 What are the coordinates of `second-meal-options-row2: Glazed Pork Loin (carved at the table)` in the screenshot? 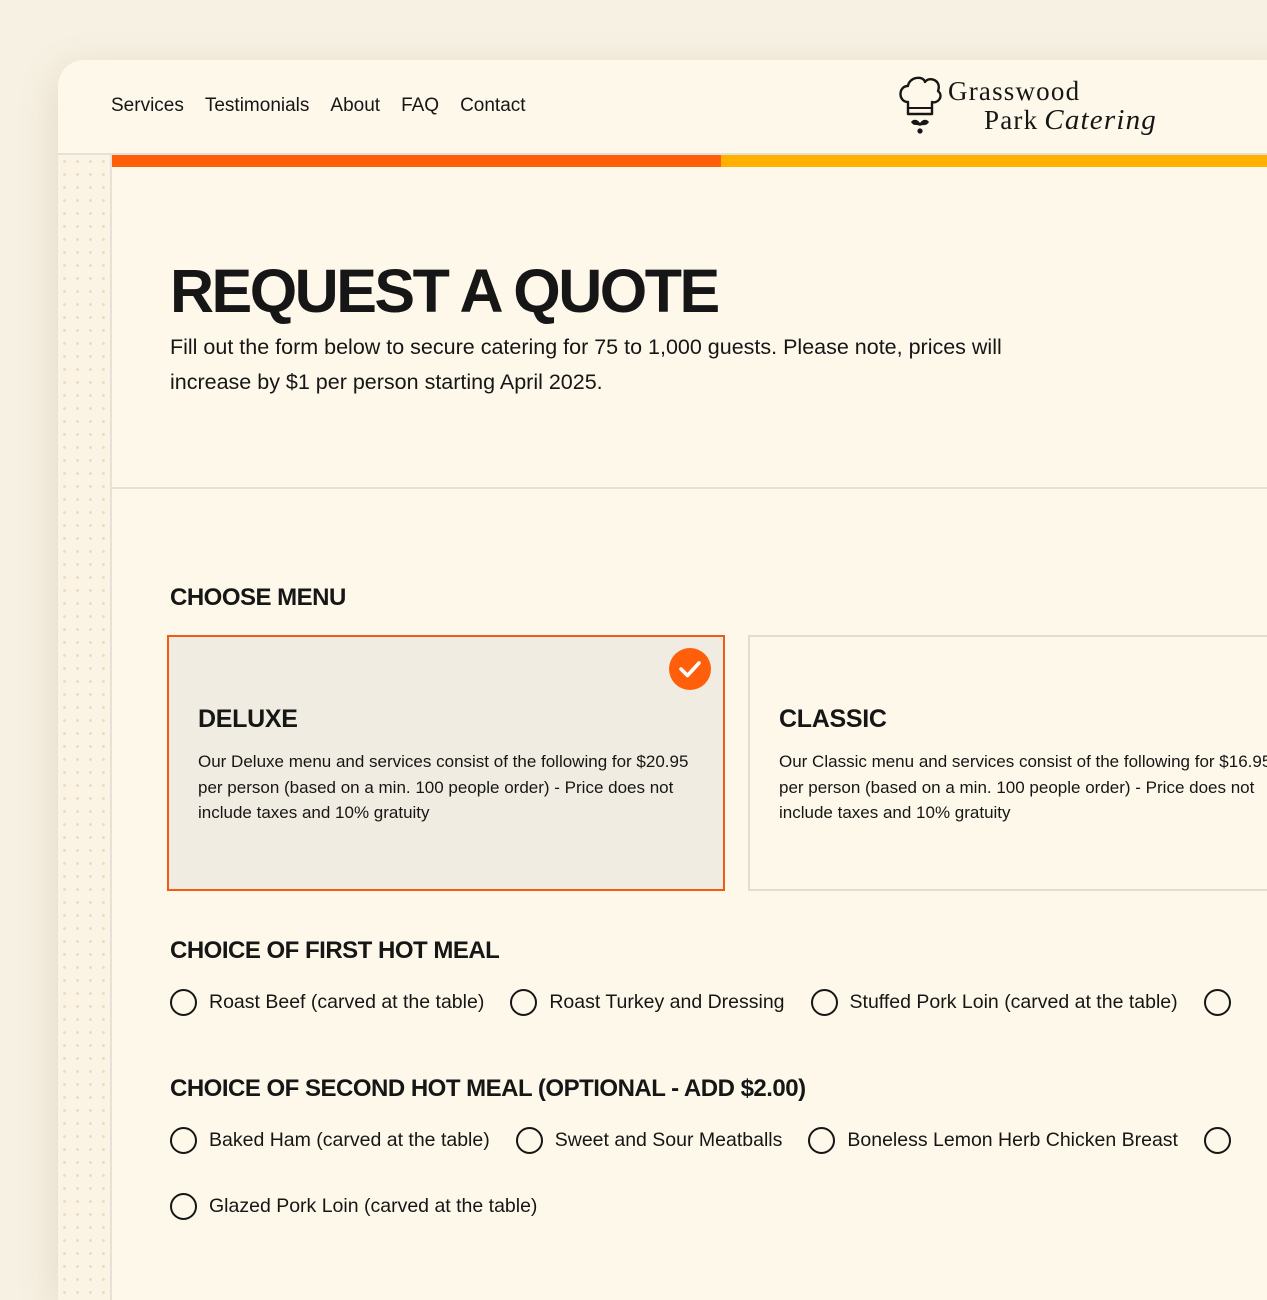 It's located at (353, 1206).